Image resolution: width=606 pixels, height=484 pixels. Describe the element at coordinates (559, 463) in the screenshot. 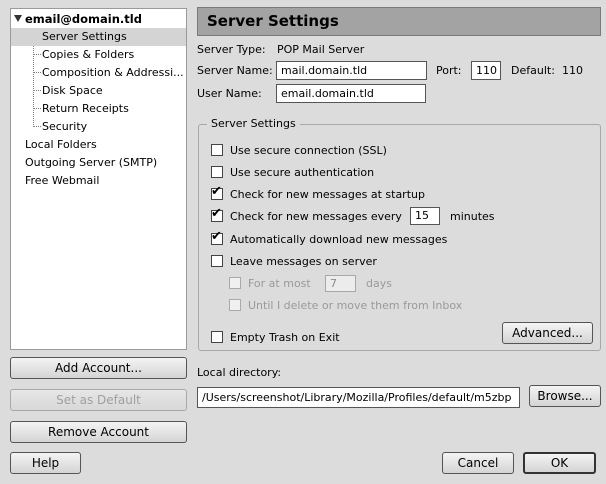

I see `ok-button: OK` at that location.